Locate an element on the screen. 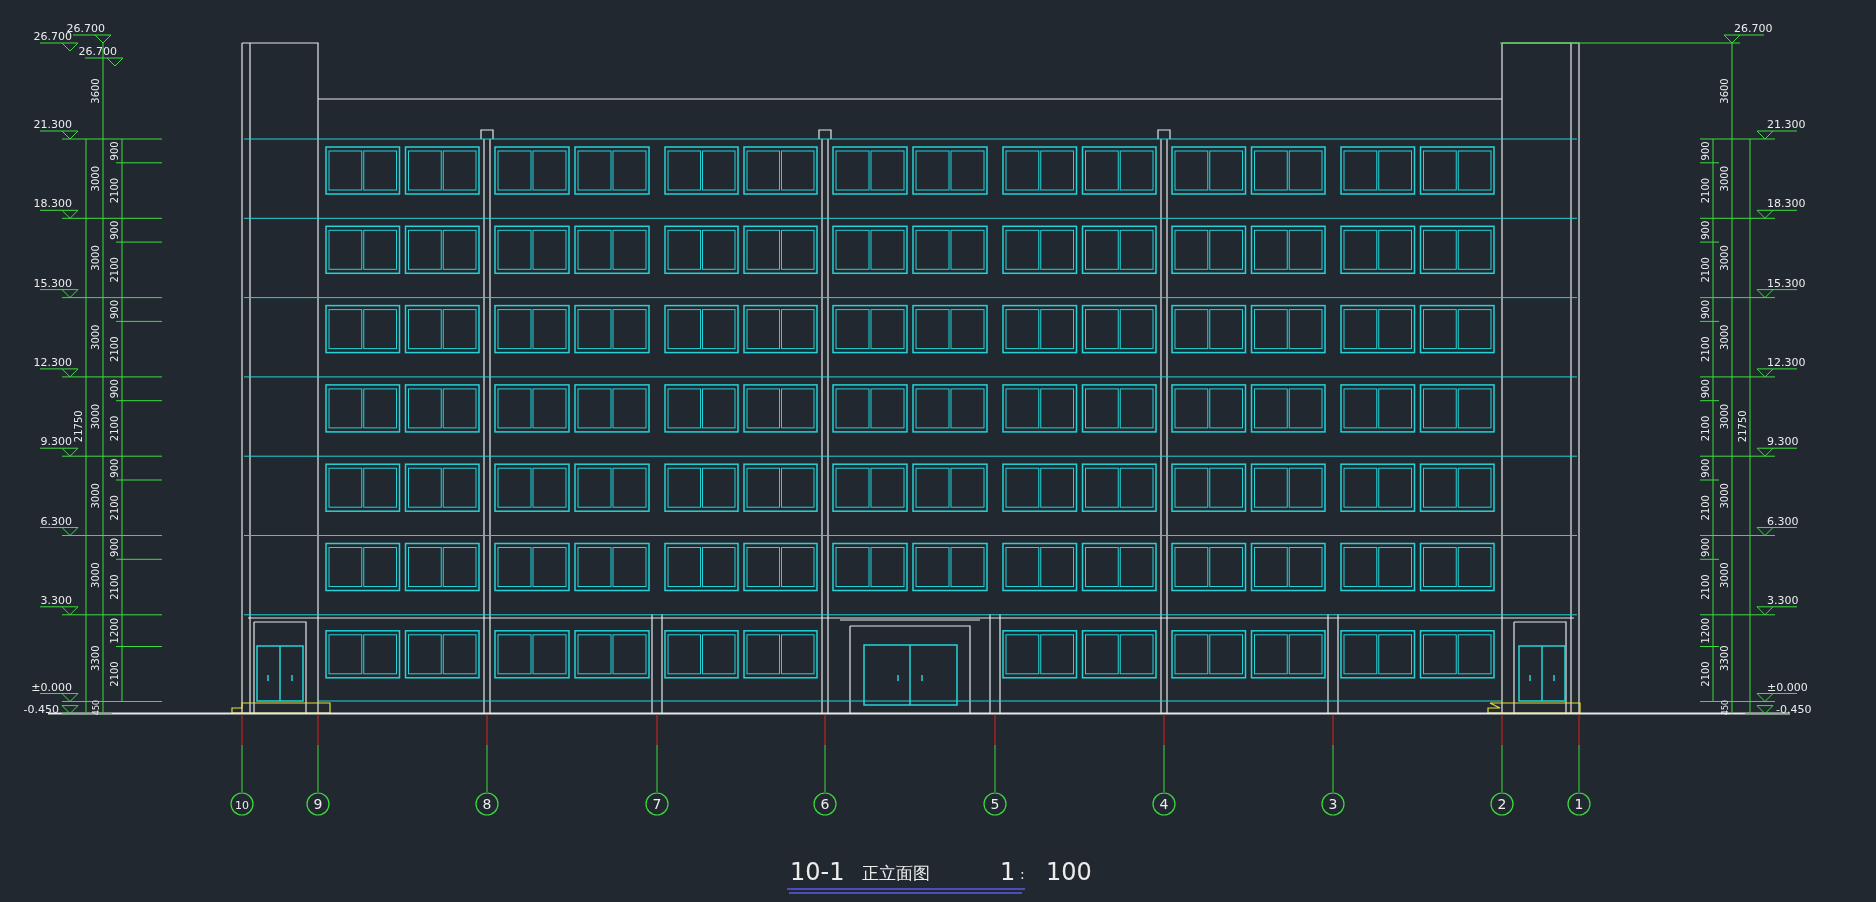  drawing-scale: : is located at coordinates (1022, 874).